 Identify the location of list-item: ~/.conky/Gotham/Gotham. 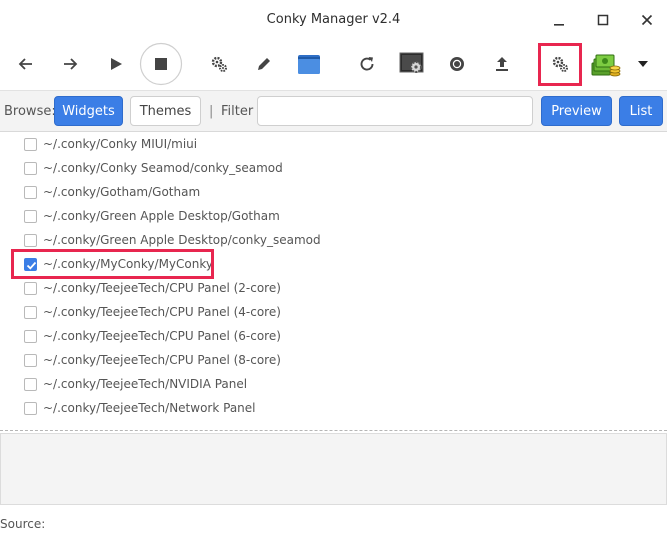
(333, 193).